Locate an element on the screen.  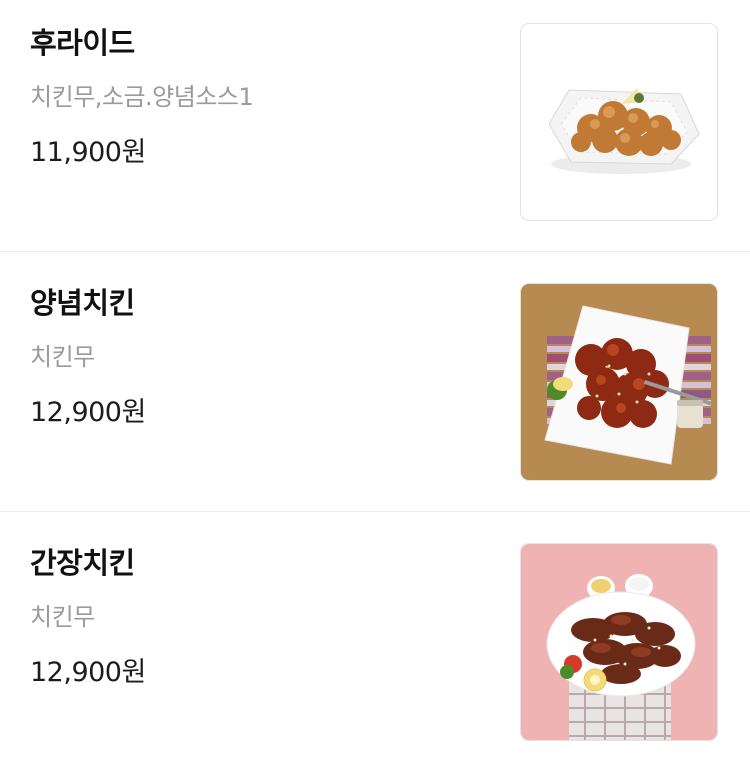
yangnyeom-chicken-photo is located at coordinates (619, 382).